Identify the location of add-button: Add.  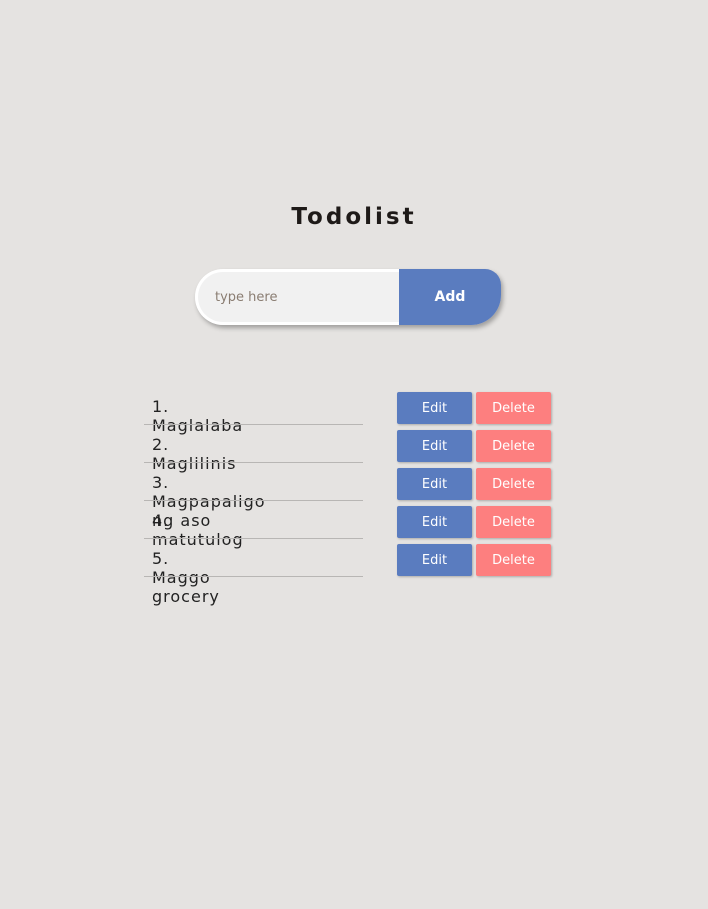
(450, 297).